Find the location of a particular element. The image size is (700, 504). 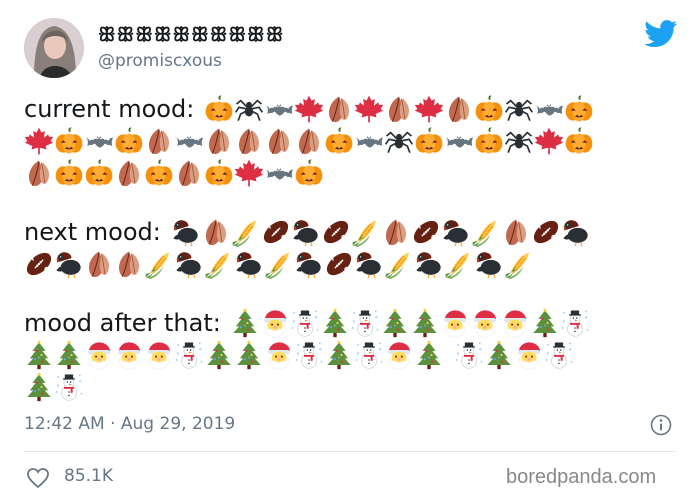

mood-label: current mood: is located at coordinates (113, 109).